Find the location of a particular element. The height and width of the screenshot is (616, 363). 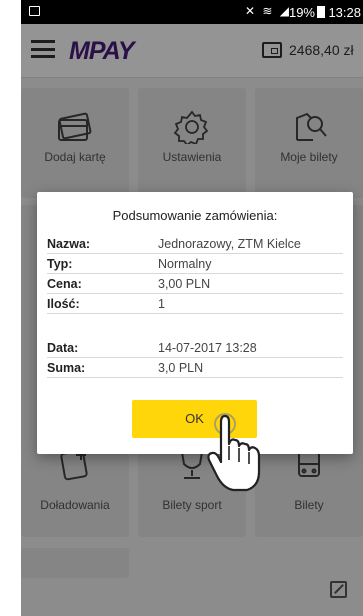

row-value: 14-07-2017 13:28 is located at coordinates (207, 348).